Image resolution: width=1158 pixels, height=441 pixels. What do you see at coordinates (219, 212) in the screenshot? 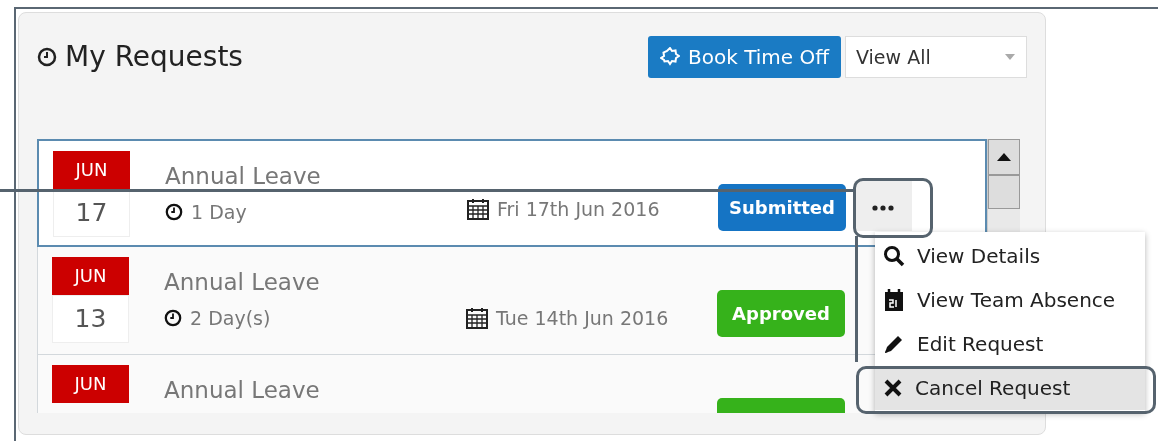
I see `duration-text: 1 Day` at bounding box center [219, 212].